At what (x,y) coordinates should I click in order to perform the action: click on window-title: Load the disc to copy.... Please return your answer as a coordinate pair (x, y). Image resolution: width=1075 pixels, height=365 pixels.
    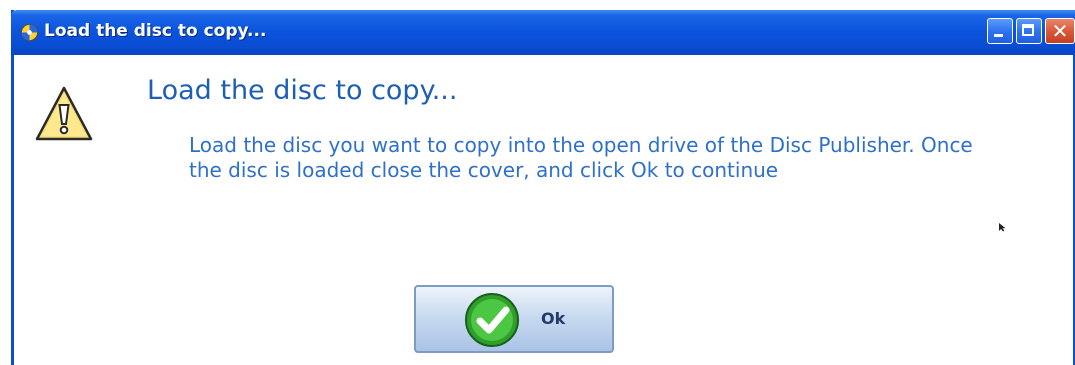
    Looking at the image, I should click on (155, 31).